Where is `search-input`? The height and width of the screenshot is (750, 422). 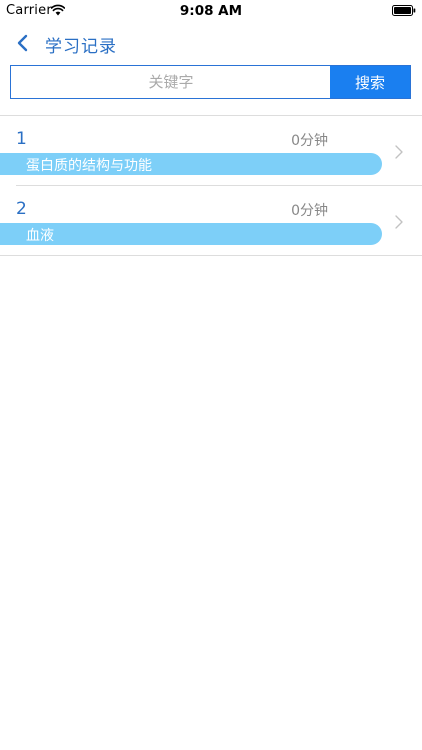
search-input is located at coordinates (171, 82).